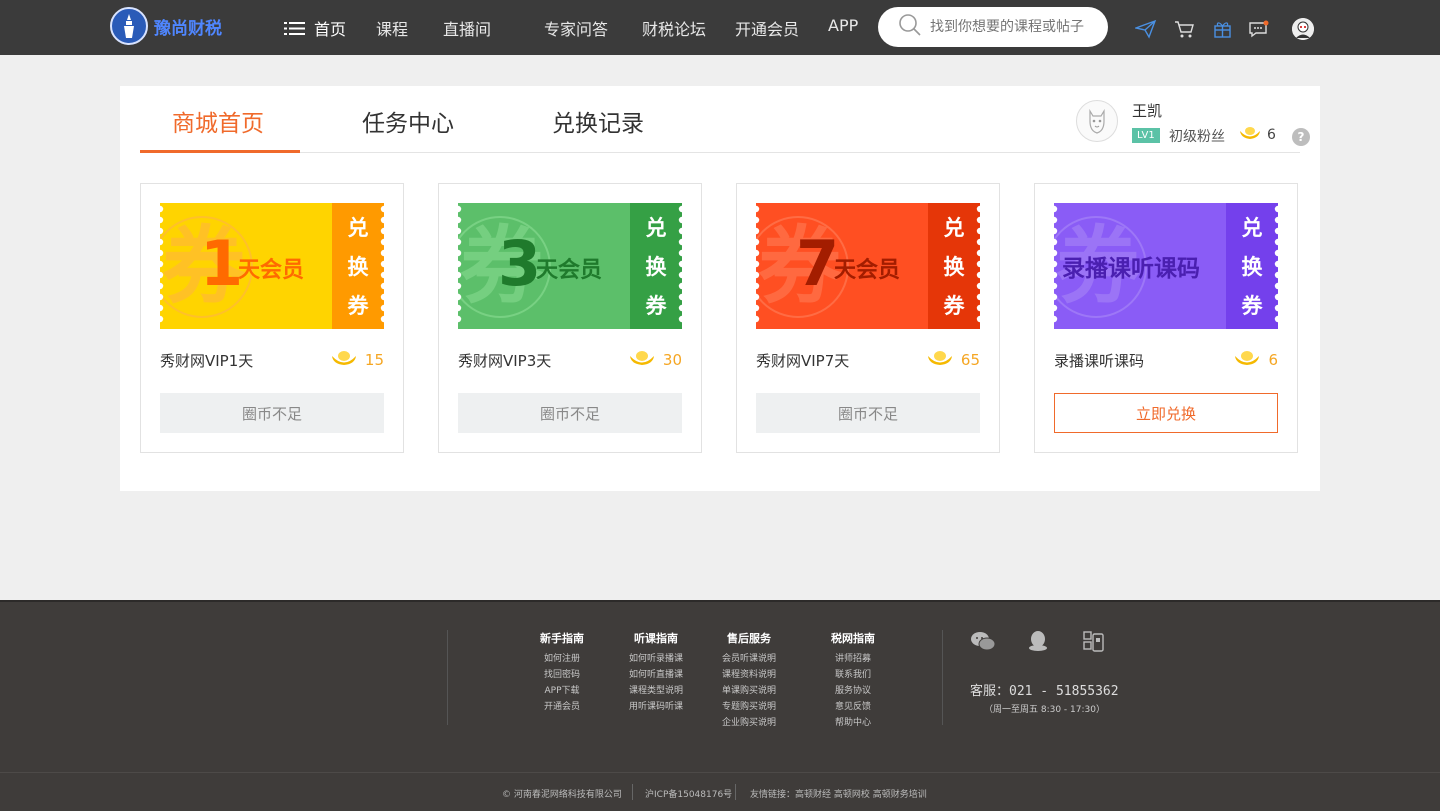  I want to click on send-message-icon, so click(1145, 29).